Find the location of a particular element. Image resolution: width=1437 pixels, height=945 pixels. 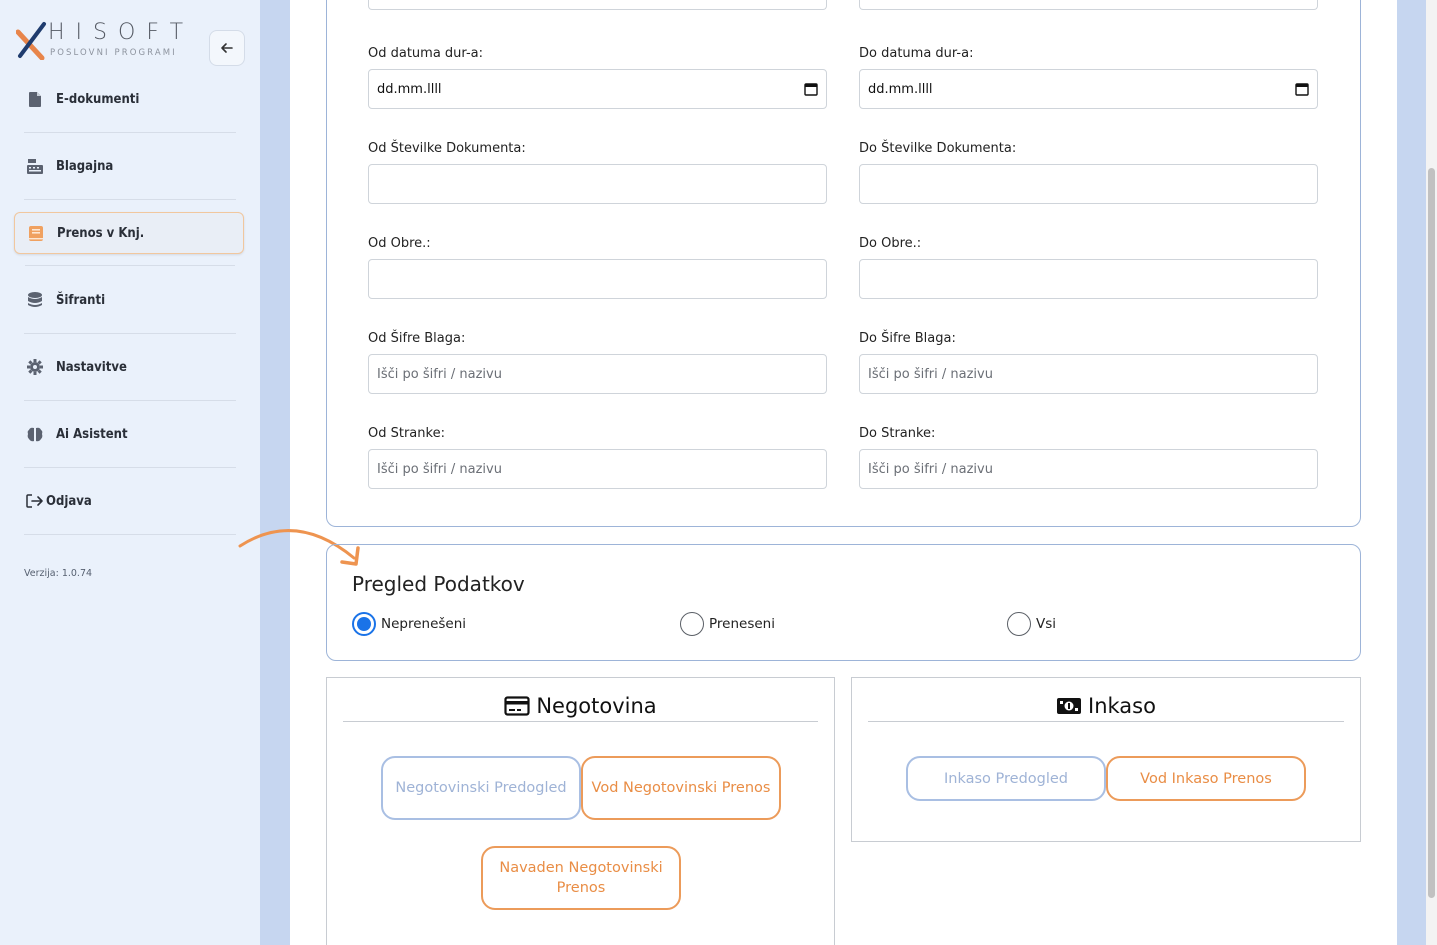

od-sifre-blaga-field: Od Šifre Blaga: Išči po šifri / nazivu is located at coordinates (597, 362).